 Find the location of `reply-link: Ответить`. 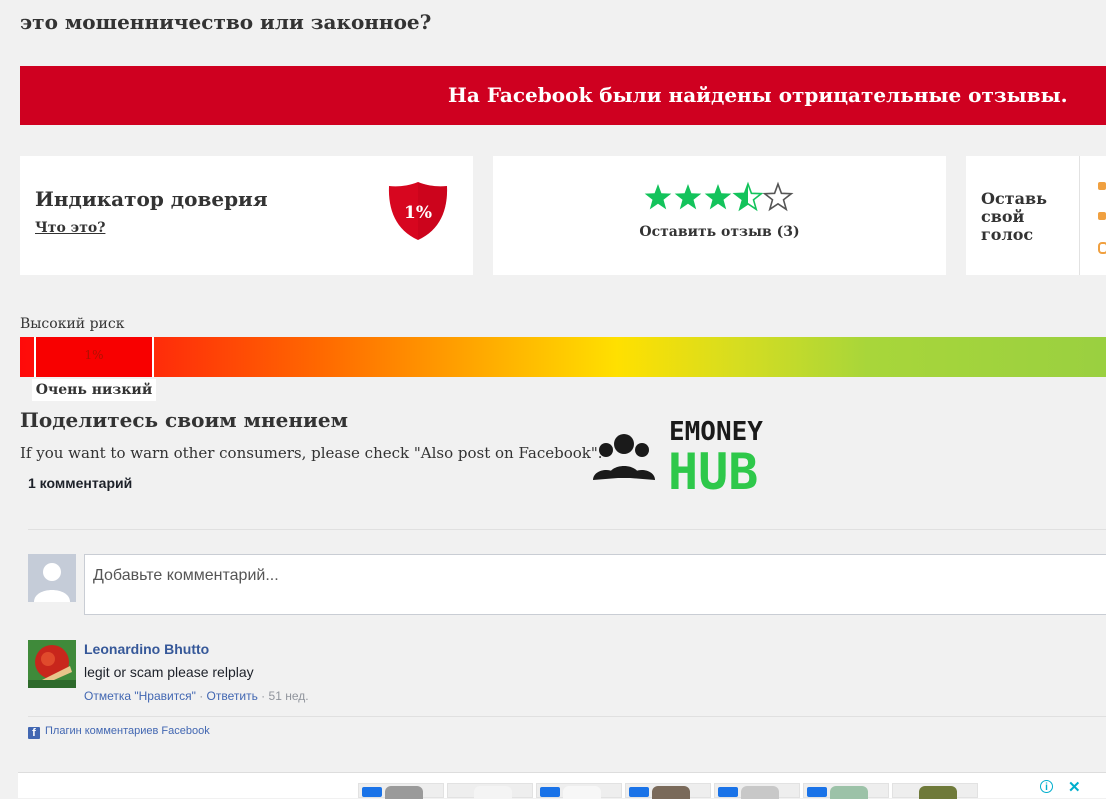

reply-link: Ответить is located at coordinates (232, 696).